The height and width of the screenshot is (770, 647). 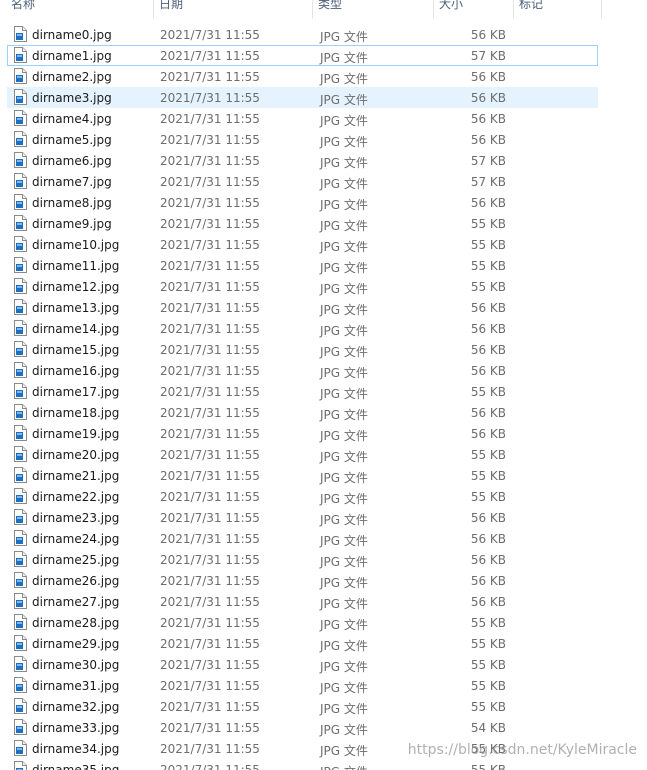 What do you see at coordinates (302, 517) in the screenshot?
I see `file-row: dirname23.jpg 2021/7/31 11:55 JPG 文件 56 KB` at bounding box center [302, 517].